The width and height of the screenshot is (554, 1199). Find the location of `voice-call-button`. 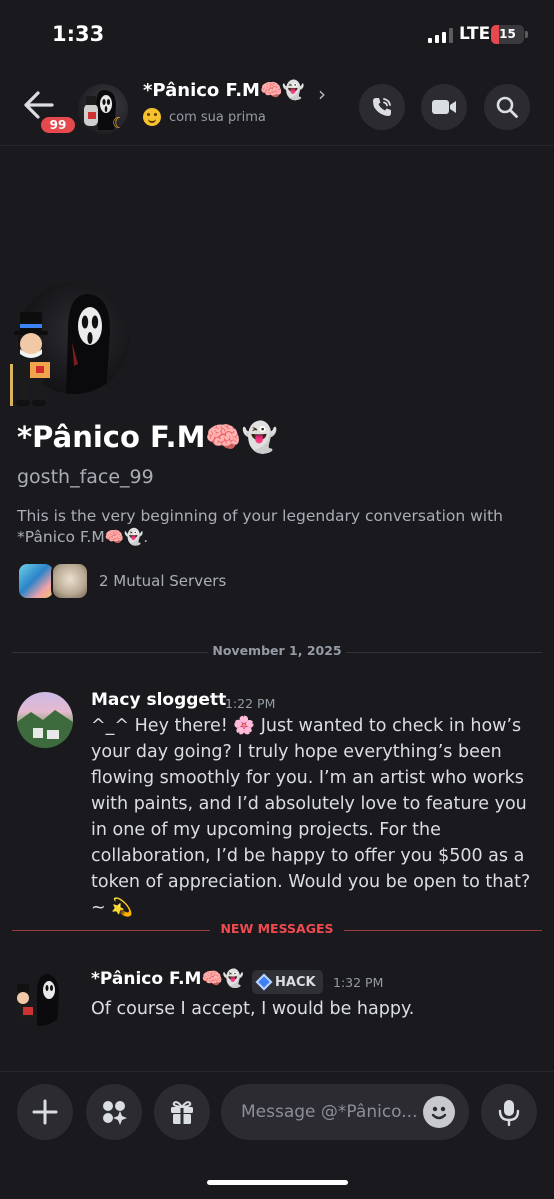

voice-call-button is located at coordinates (382, 107).